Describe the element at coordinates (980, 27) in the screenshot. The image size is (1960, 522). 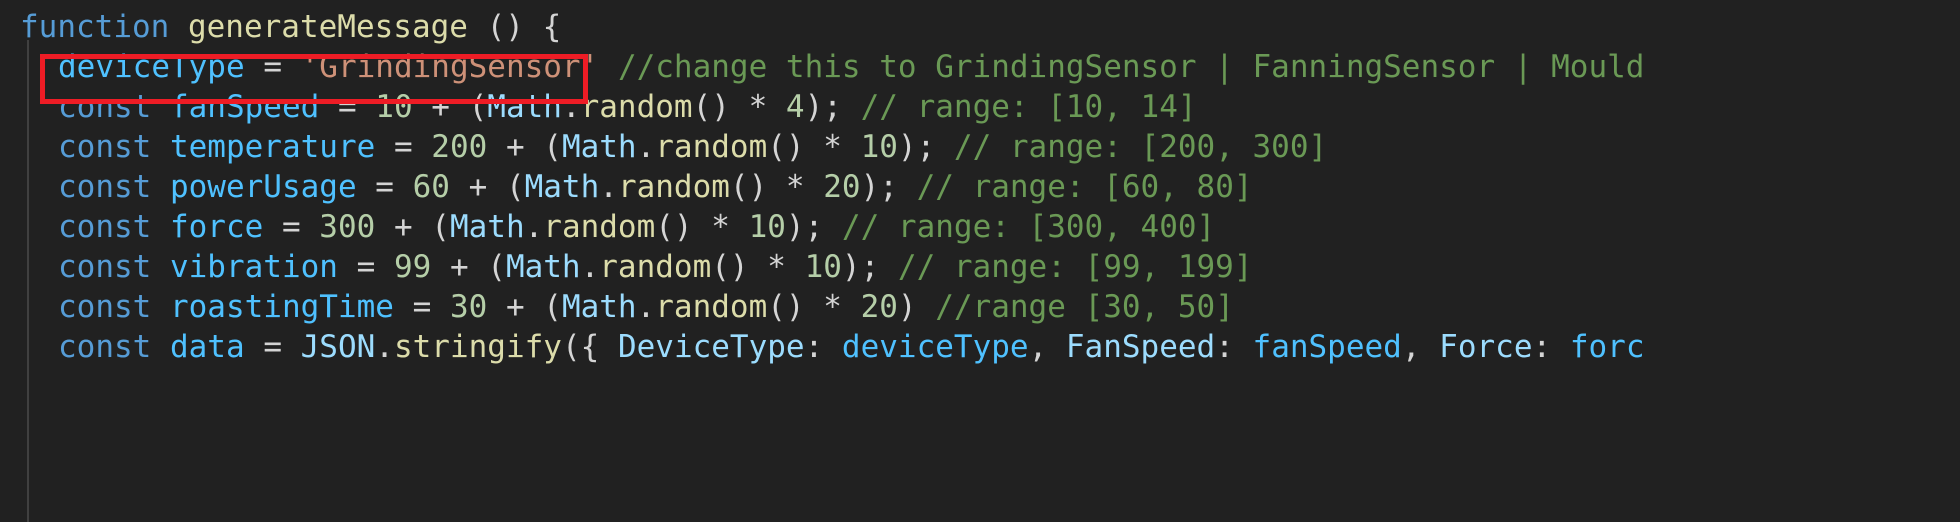
I see `code-line: function generateMessage () {` at that location.